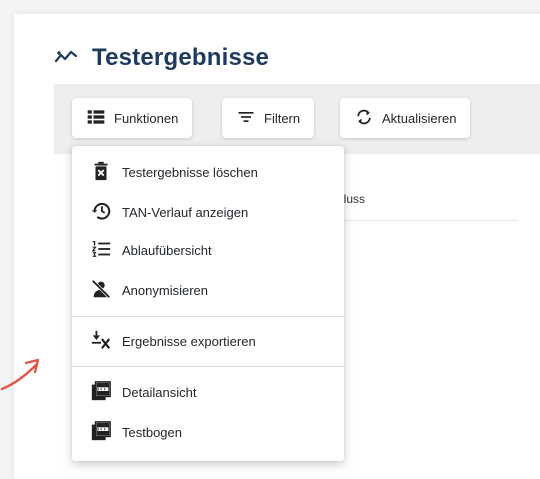  What do you see at coordinates (185, 212) in the screenshot?
I see `menu-item-label: TAN-Verlauf anzeigen` at bounding box center [185, 212].